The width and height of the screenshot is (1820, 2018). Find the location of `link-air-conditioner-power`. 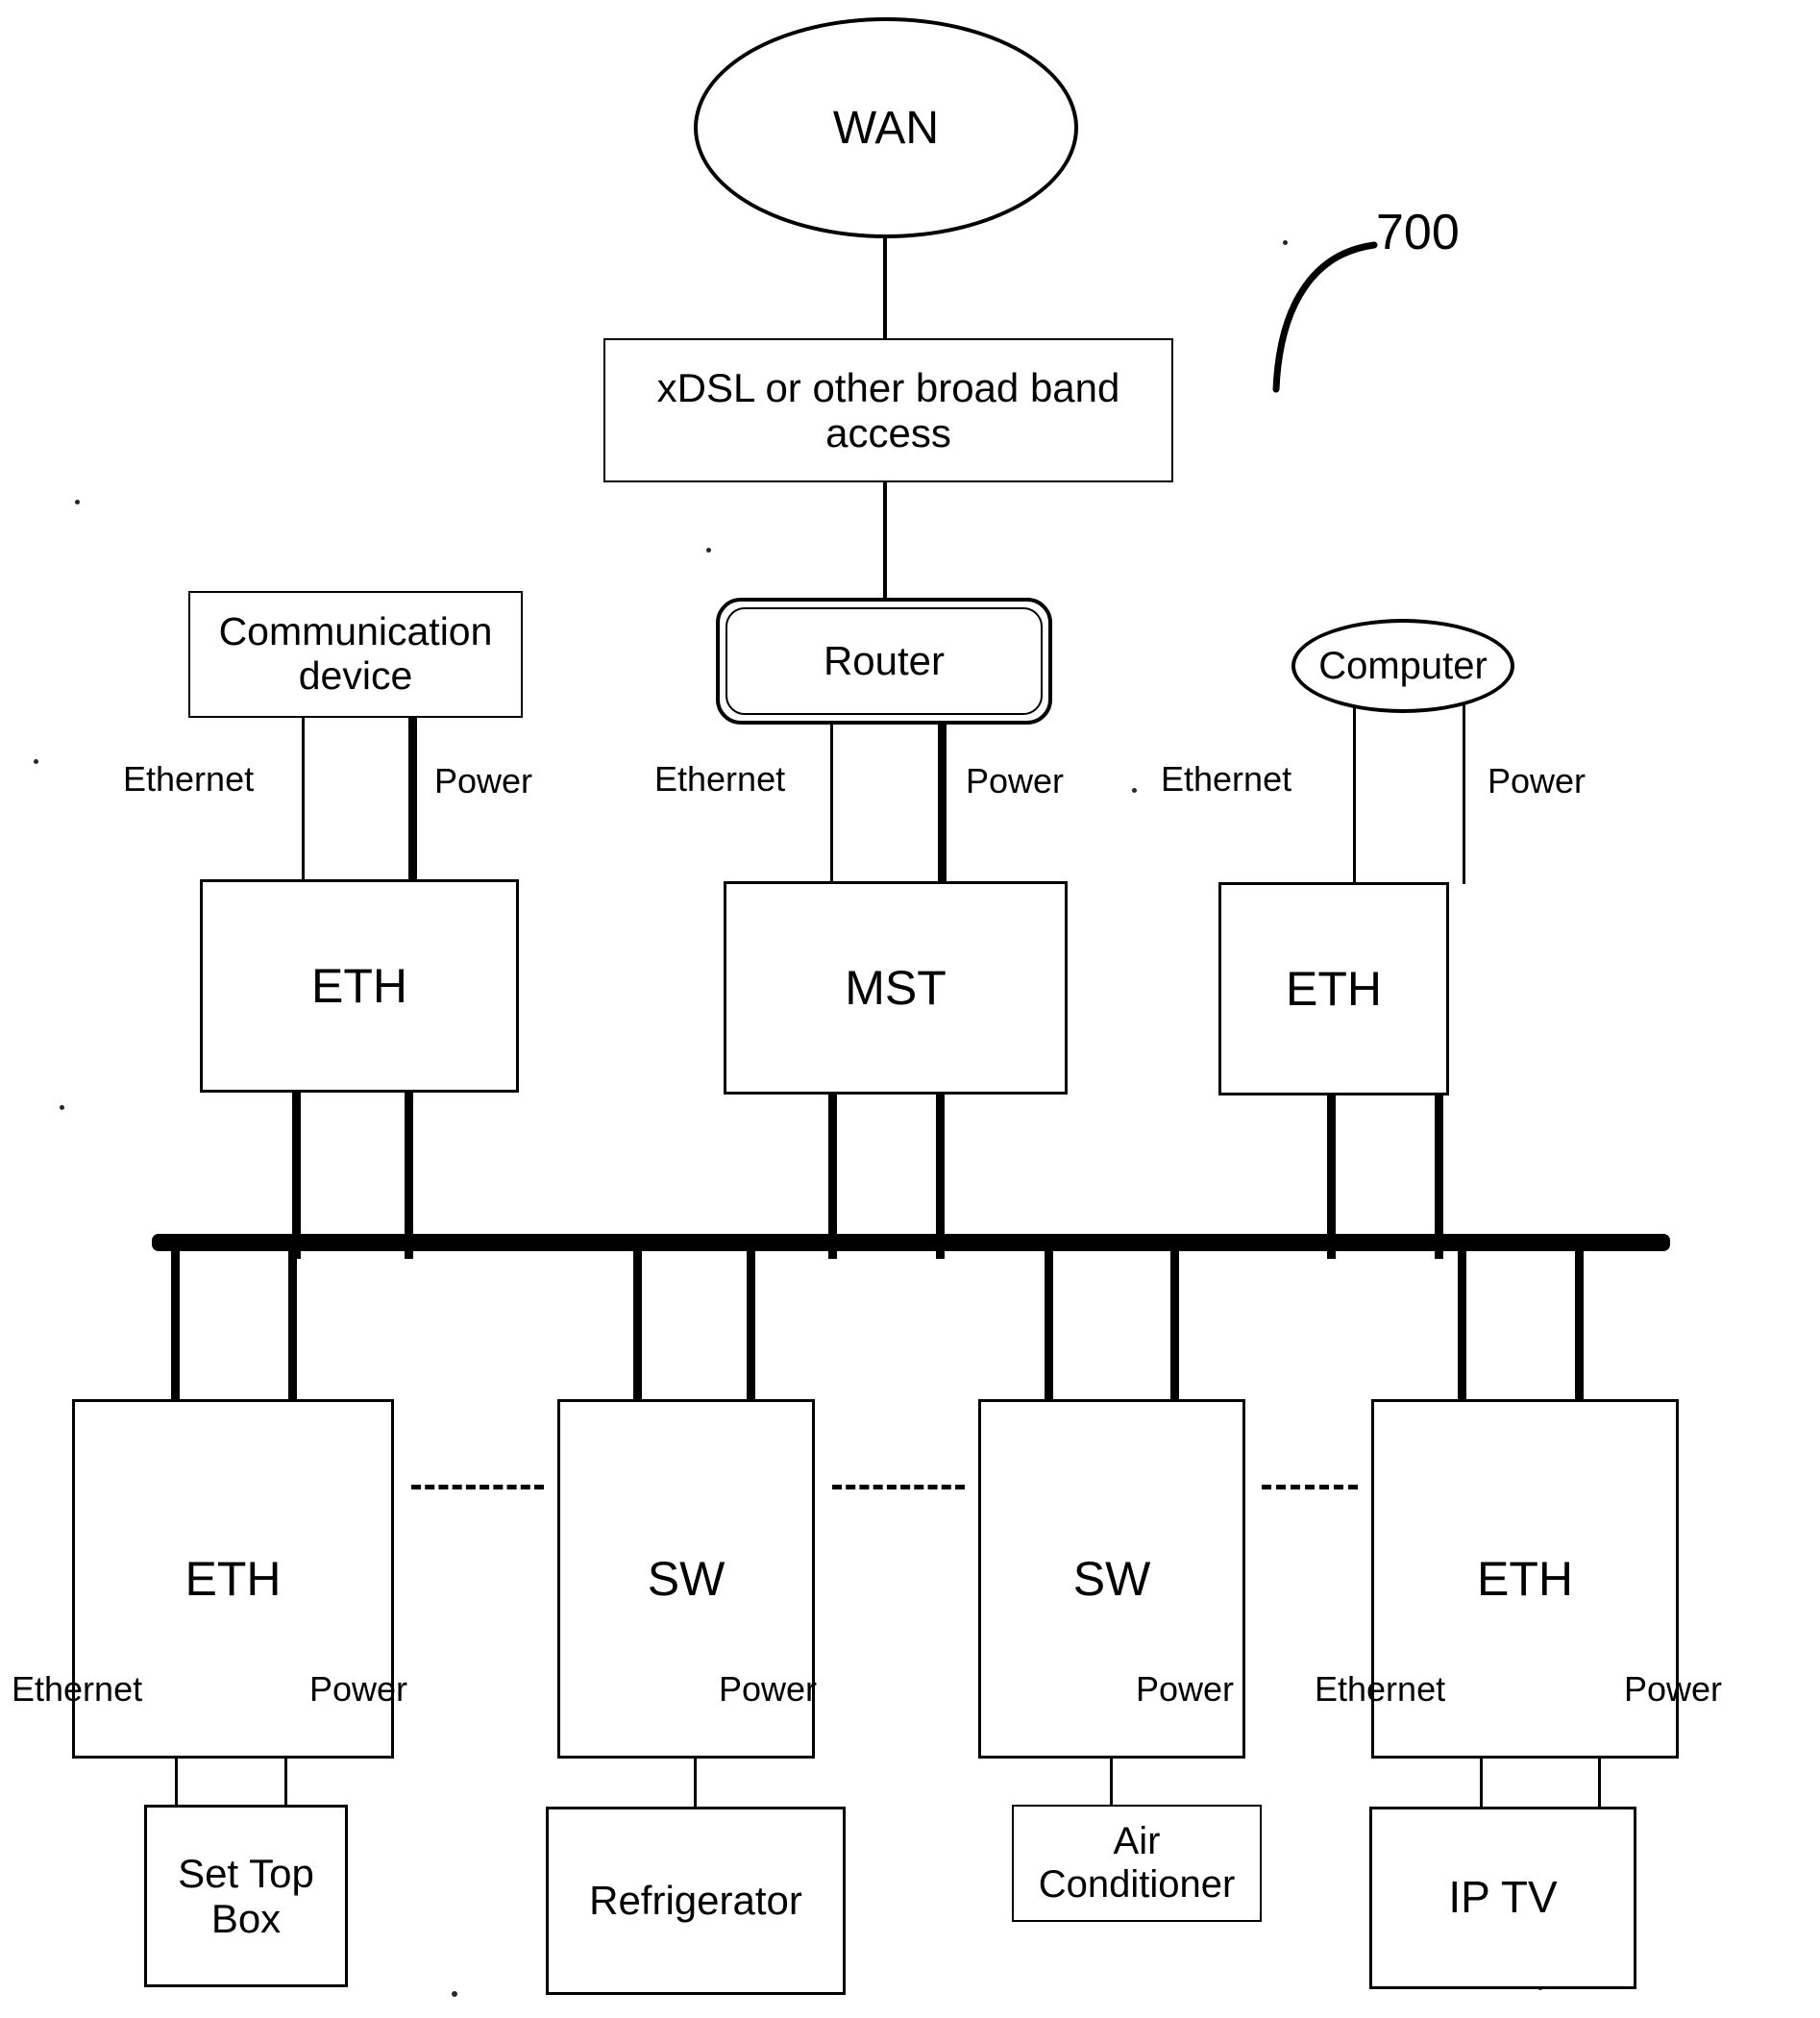

link-air-conditioner-power is located at coordinates (1112, 1784).